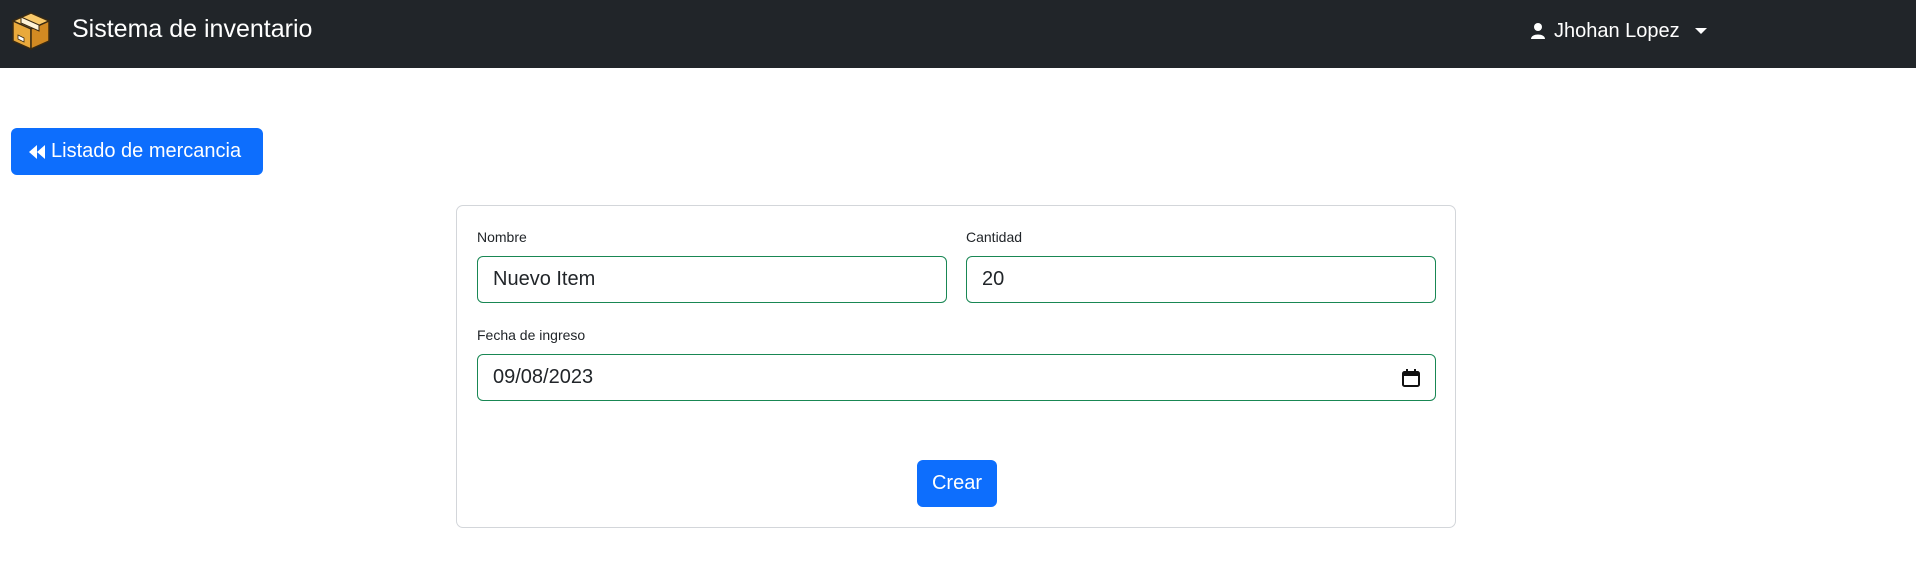 The image size is (1916, 573). Describe the element at coordinates (146, 151) in the screenshot. I see `back-button-label: Listado de mercancia` at that location.